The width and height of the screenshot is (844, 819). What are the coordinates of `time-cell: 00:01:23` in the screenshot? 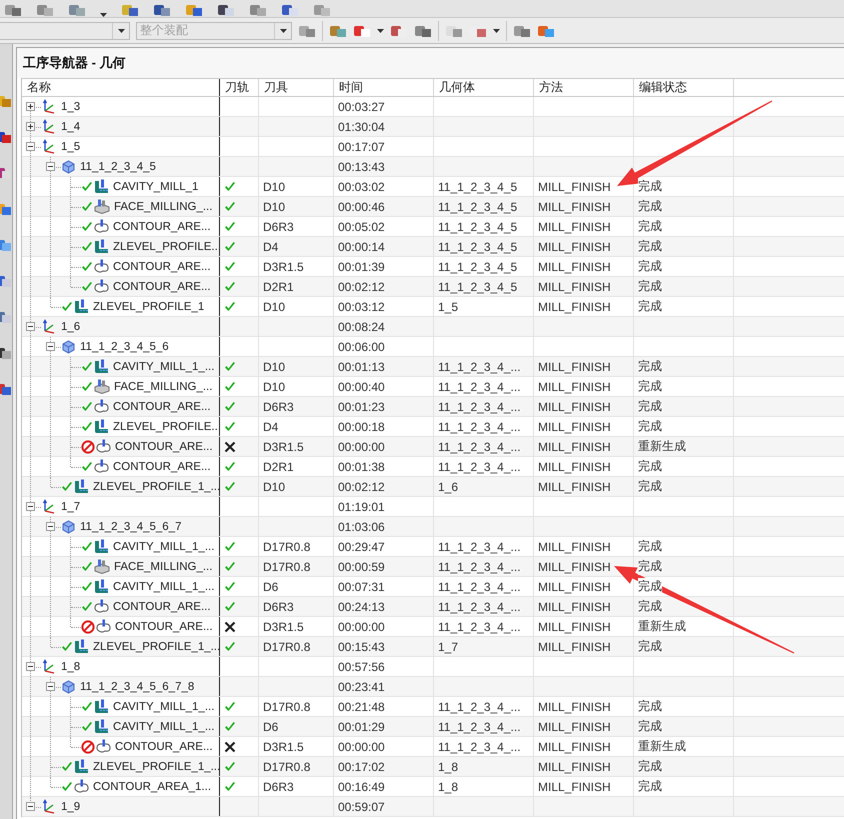 It's located at (361, 407).